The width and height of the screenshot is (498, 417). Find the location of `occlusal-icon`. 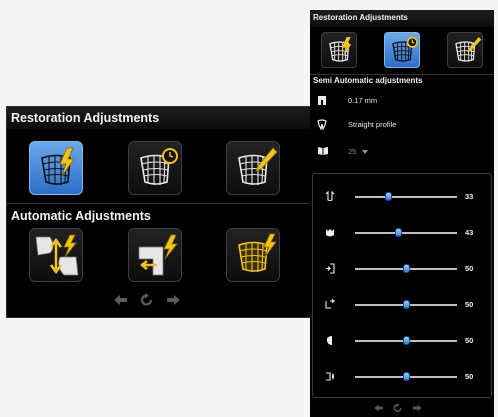

occlusal-icon is located at coordinates (330, 196).